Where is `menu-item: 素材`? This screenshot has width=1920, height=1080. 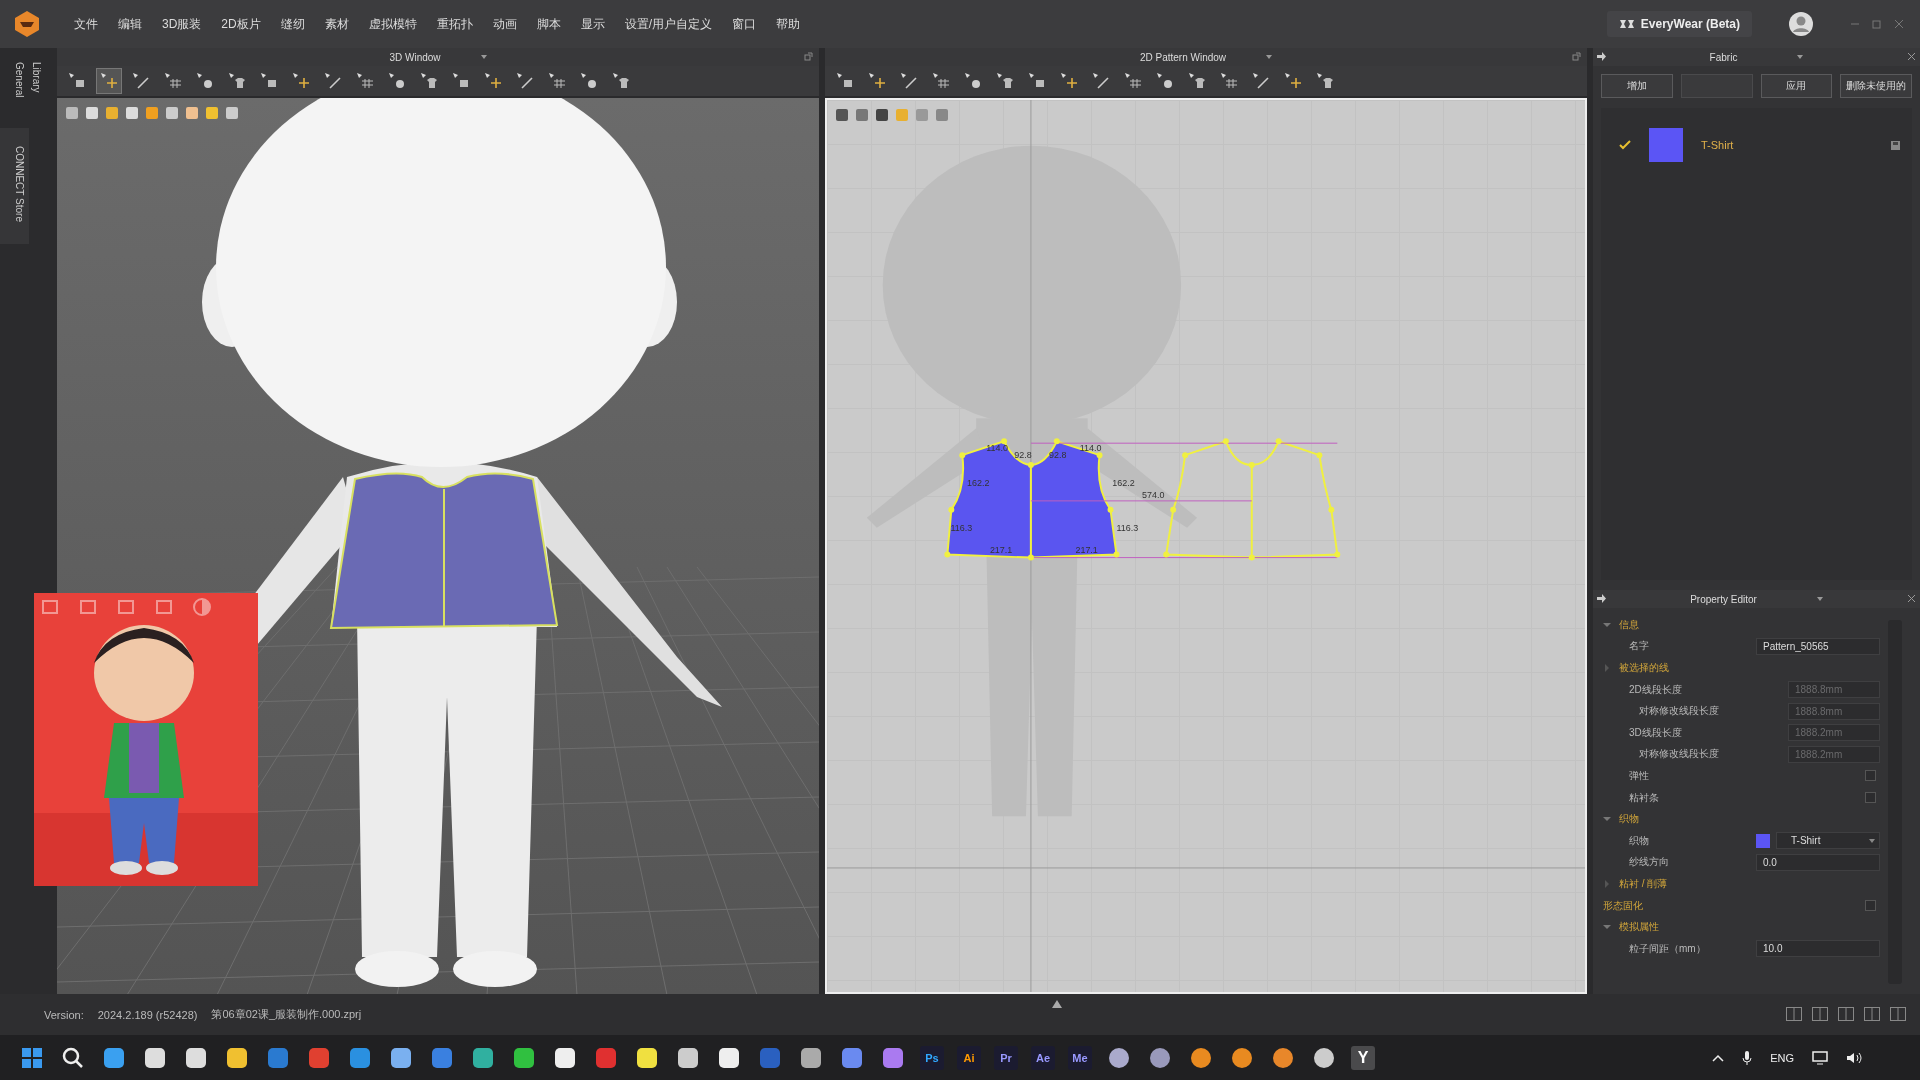
menu-item: 素材 is located at coordinates (336, 24).